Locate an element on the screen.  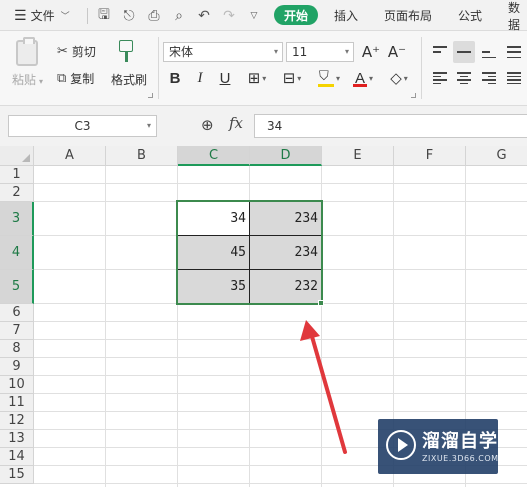
align-bottom-button is located at coordinates (489, 52).